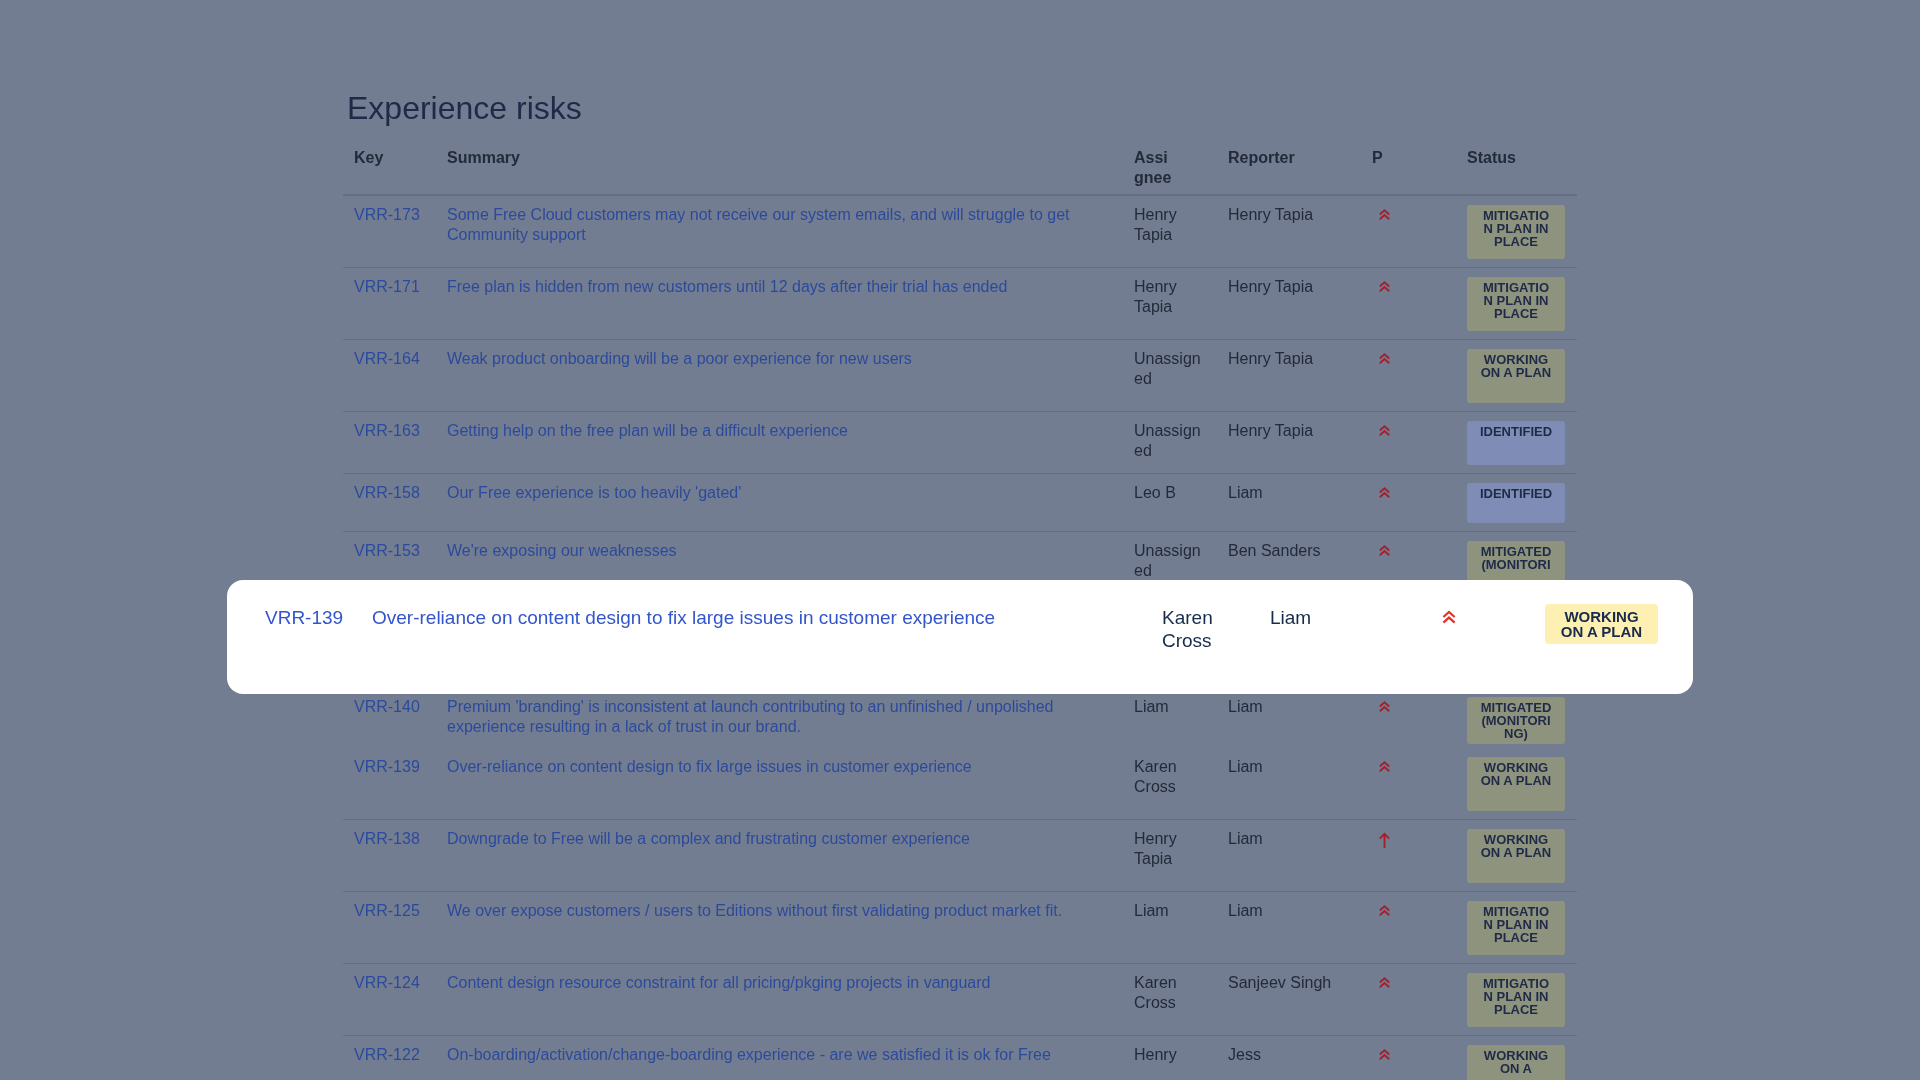  What do you see at coordinates (1516, 560) in the screenshot?
I see `status-lozenge: MITIGATED (MONITORI` at bounding box center [1516, 560].